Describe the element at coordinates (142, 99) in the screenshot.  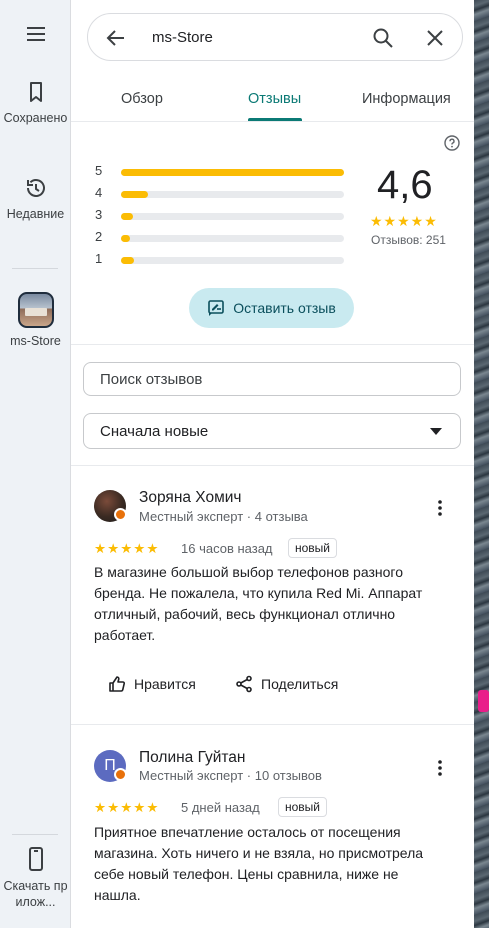
I see `tab-overview: Обзор` at that location.